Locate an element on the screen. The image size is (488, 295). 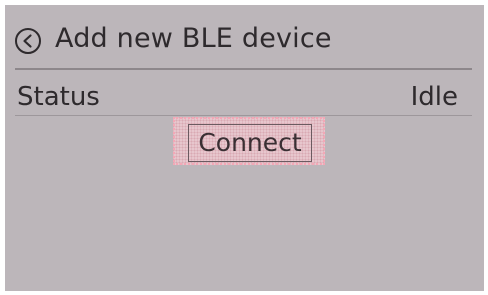
chevron-left-circle-icon is located at coordinates (28, 41).